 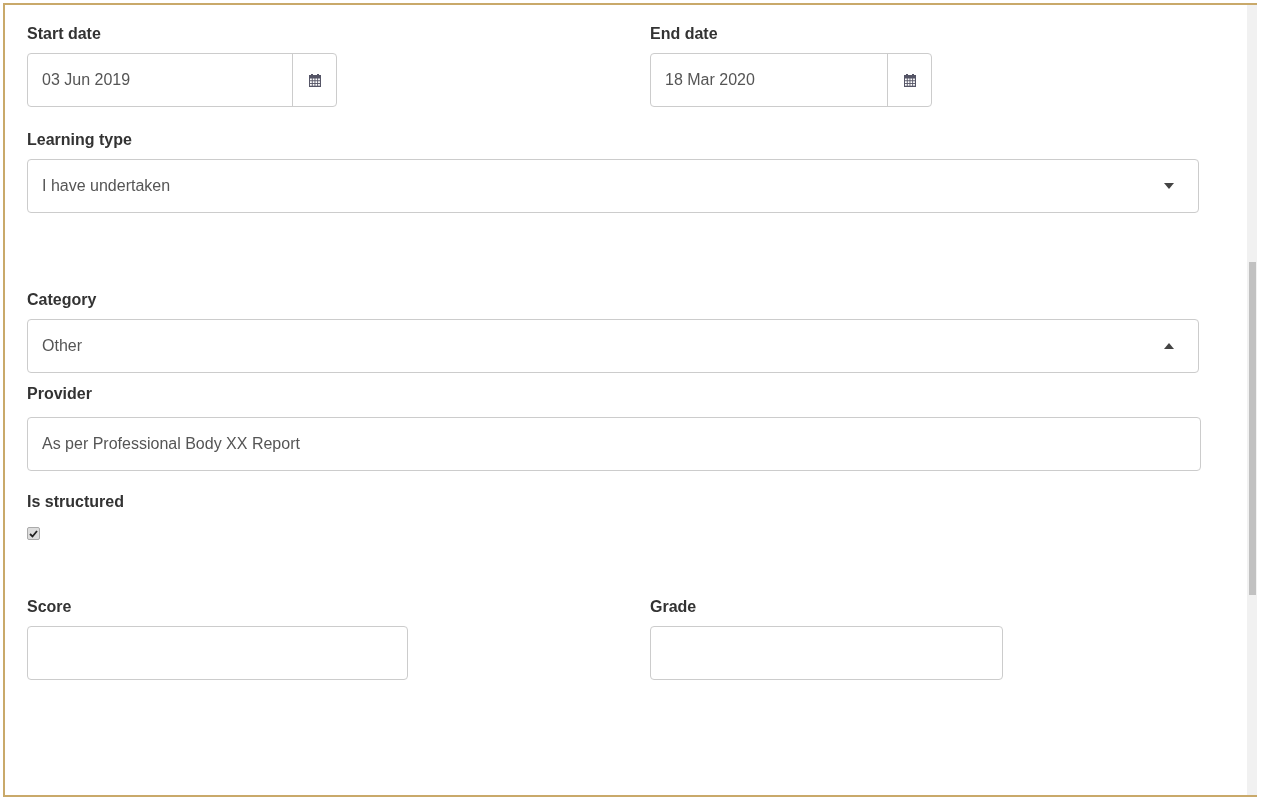 What do you see at coordinates (674, 607) in the screenshot?
I see `field-label: Grade` at bounding box center [674, 607].